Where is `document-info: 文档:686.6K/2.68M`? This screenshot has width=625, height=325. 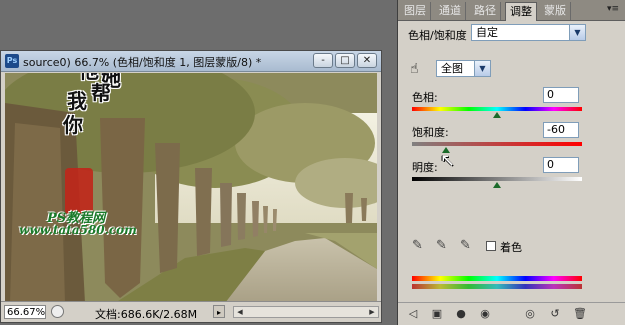
document-info: 文档:686.6K/2.68M is located at coordinates (146, 314).